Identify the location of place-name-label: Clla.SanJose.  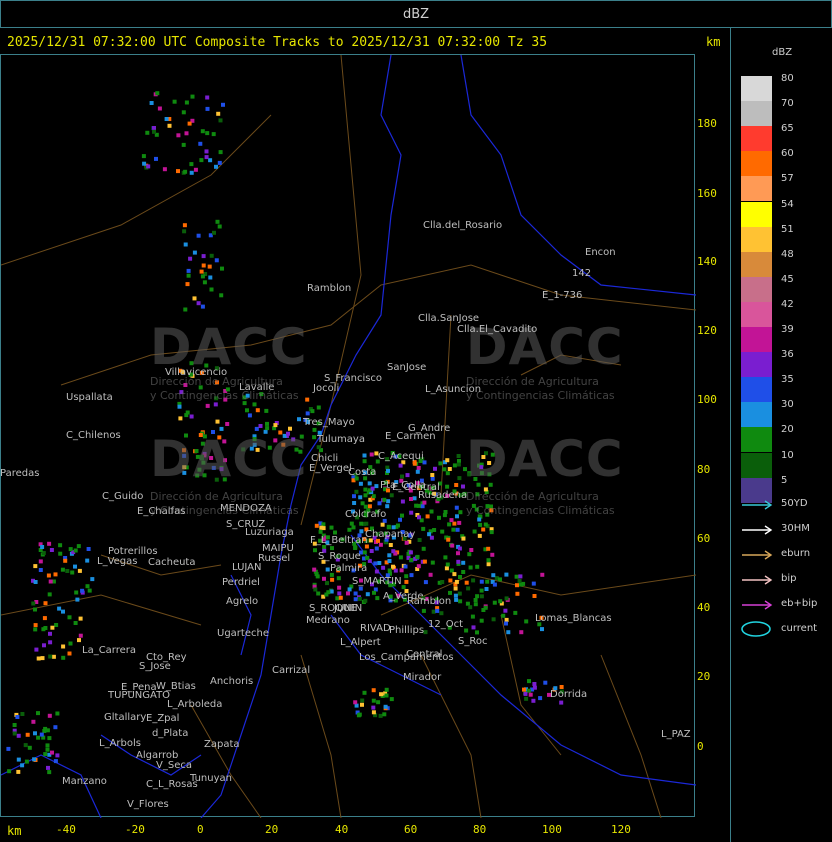
(449, 318).